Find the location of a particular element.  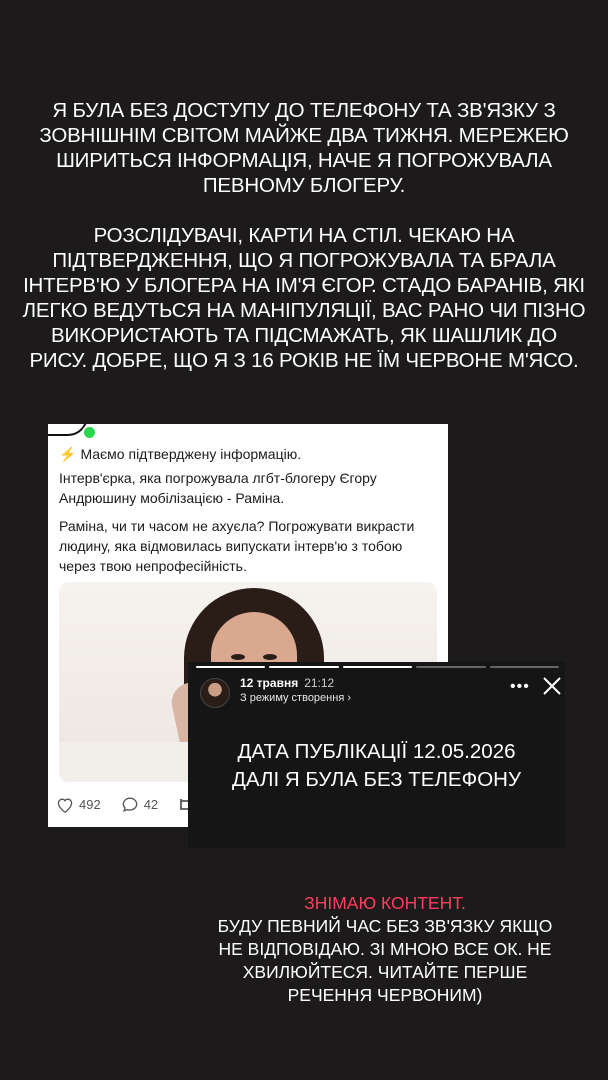

story-progress-bar is located at coordinates (378, 667).